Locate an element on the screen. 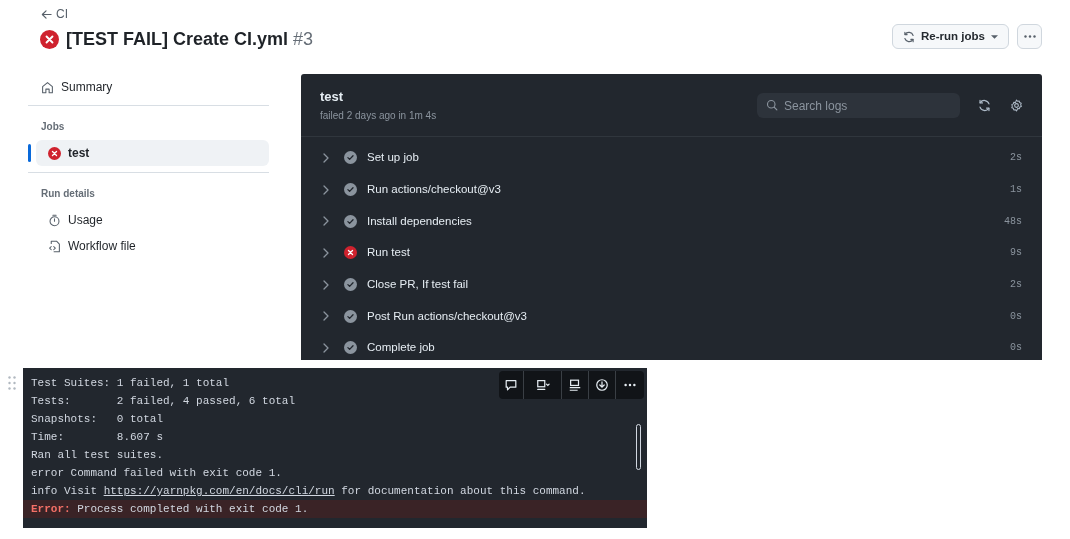 The width and height of the screenshot is (1070, 539). step-duration: 48s is located at coordinates (1013, 221).